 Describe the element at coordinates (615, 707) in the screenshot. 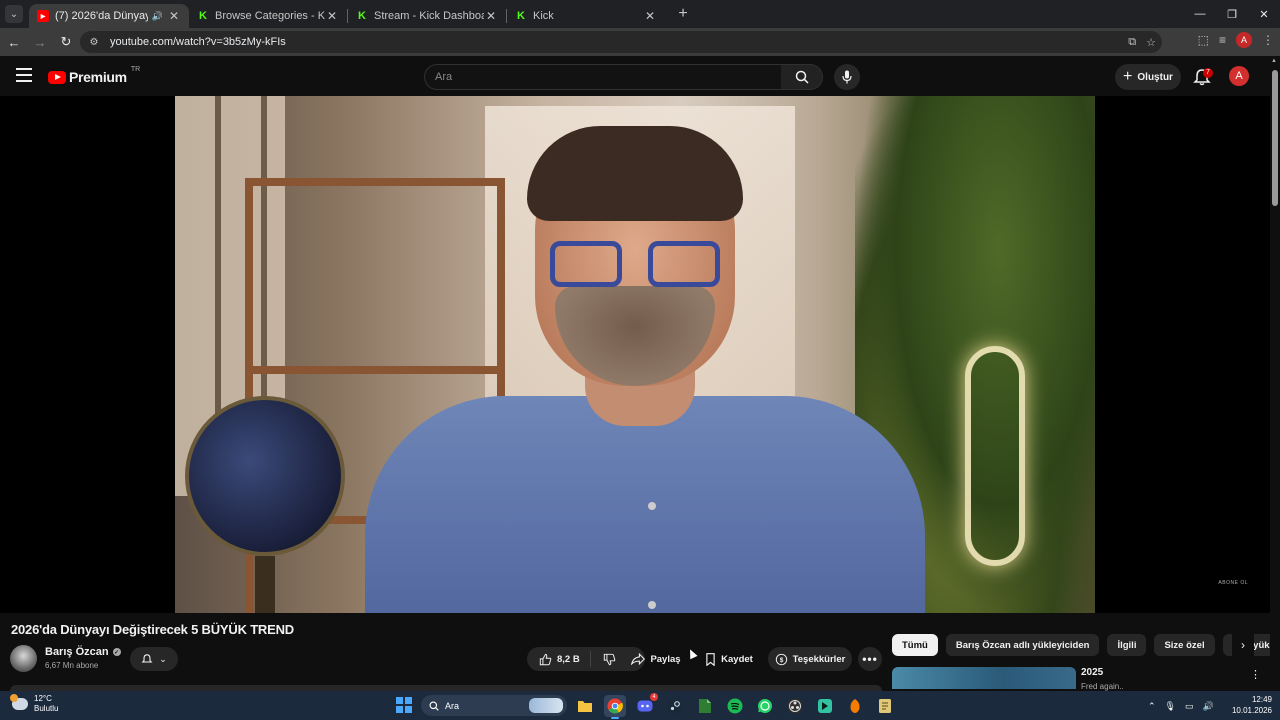

I see `chrome-icon` at that location.